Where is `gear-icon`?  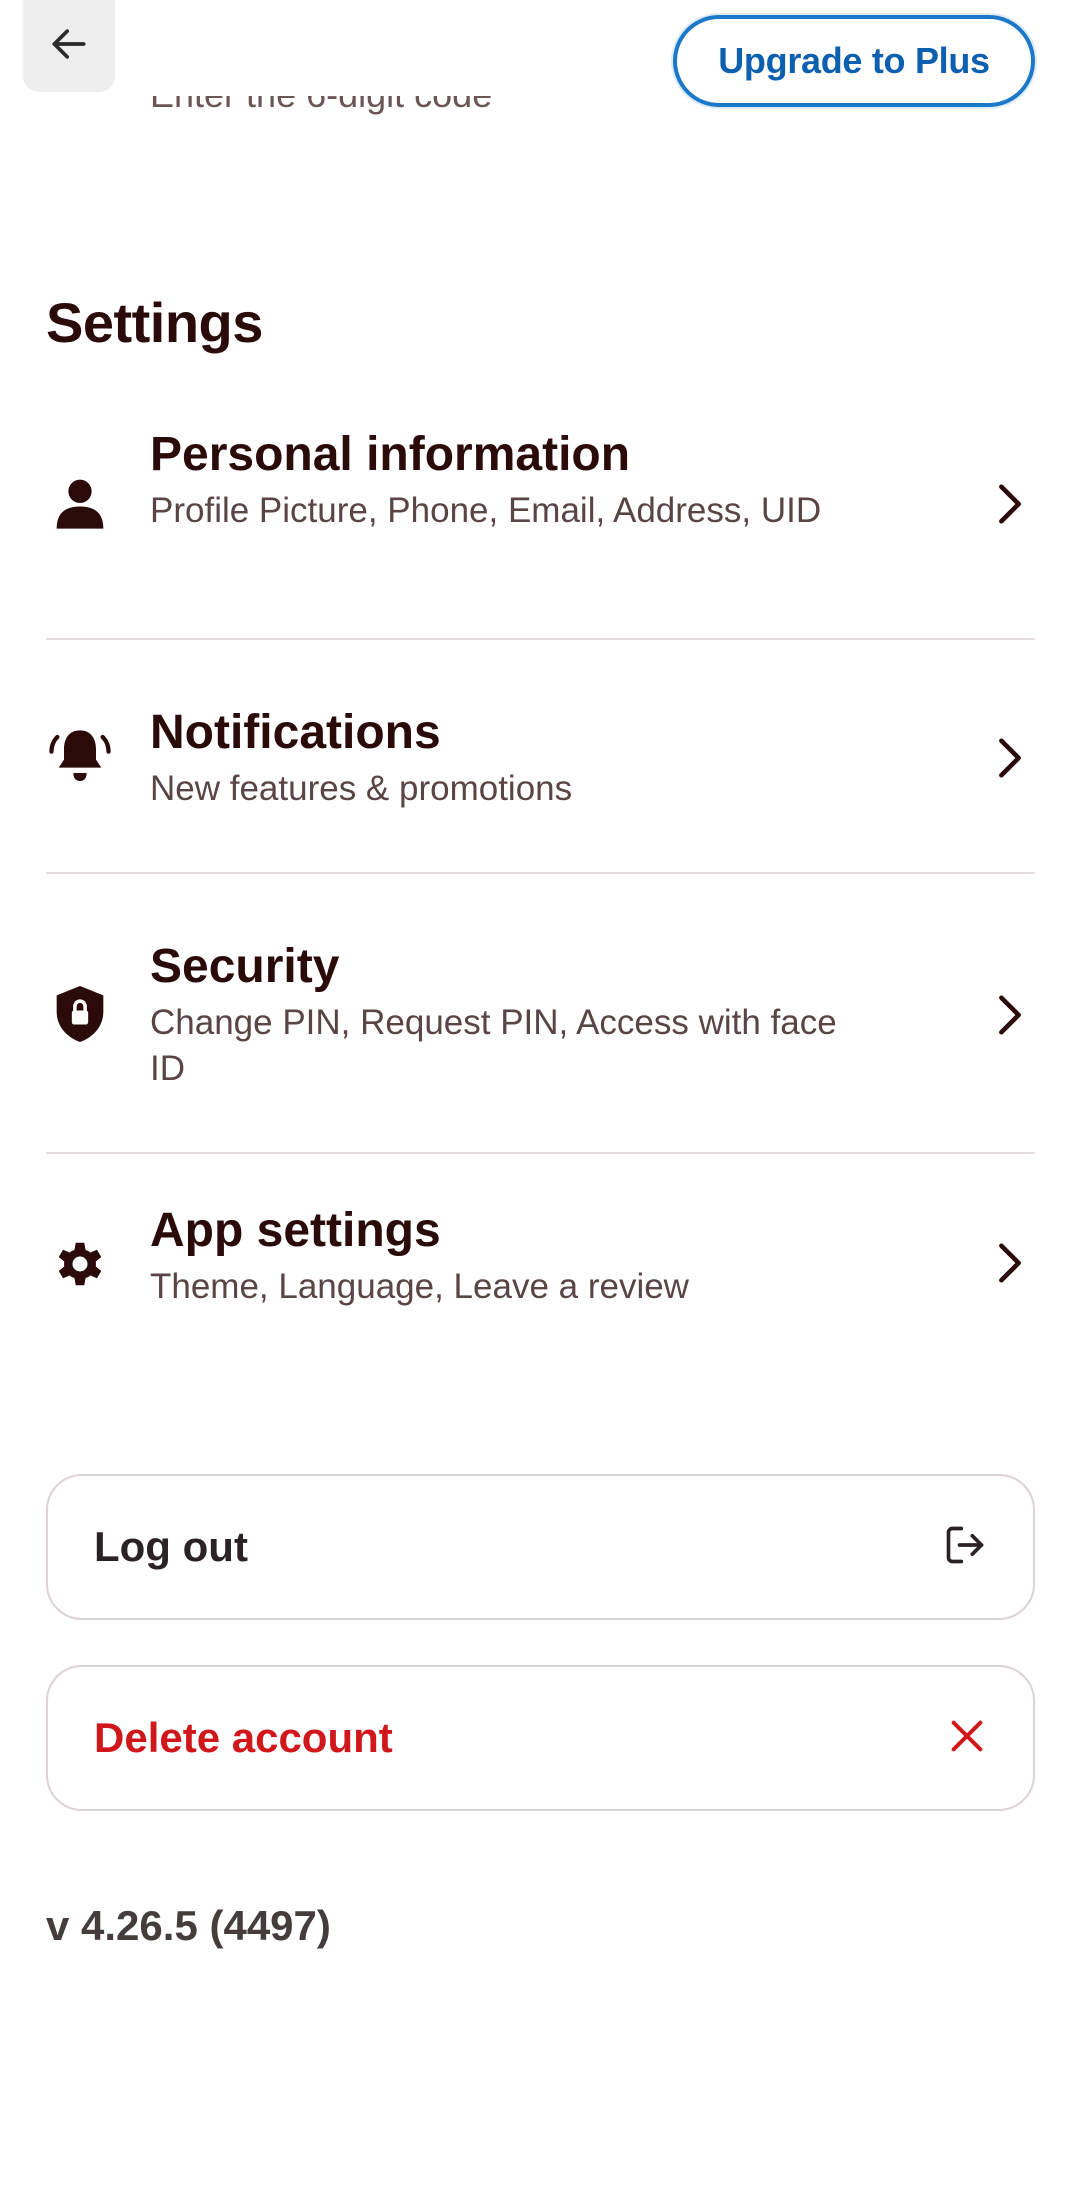
gear-icon is located at coordinates (80, 1264).